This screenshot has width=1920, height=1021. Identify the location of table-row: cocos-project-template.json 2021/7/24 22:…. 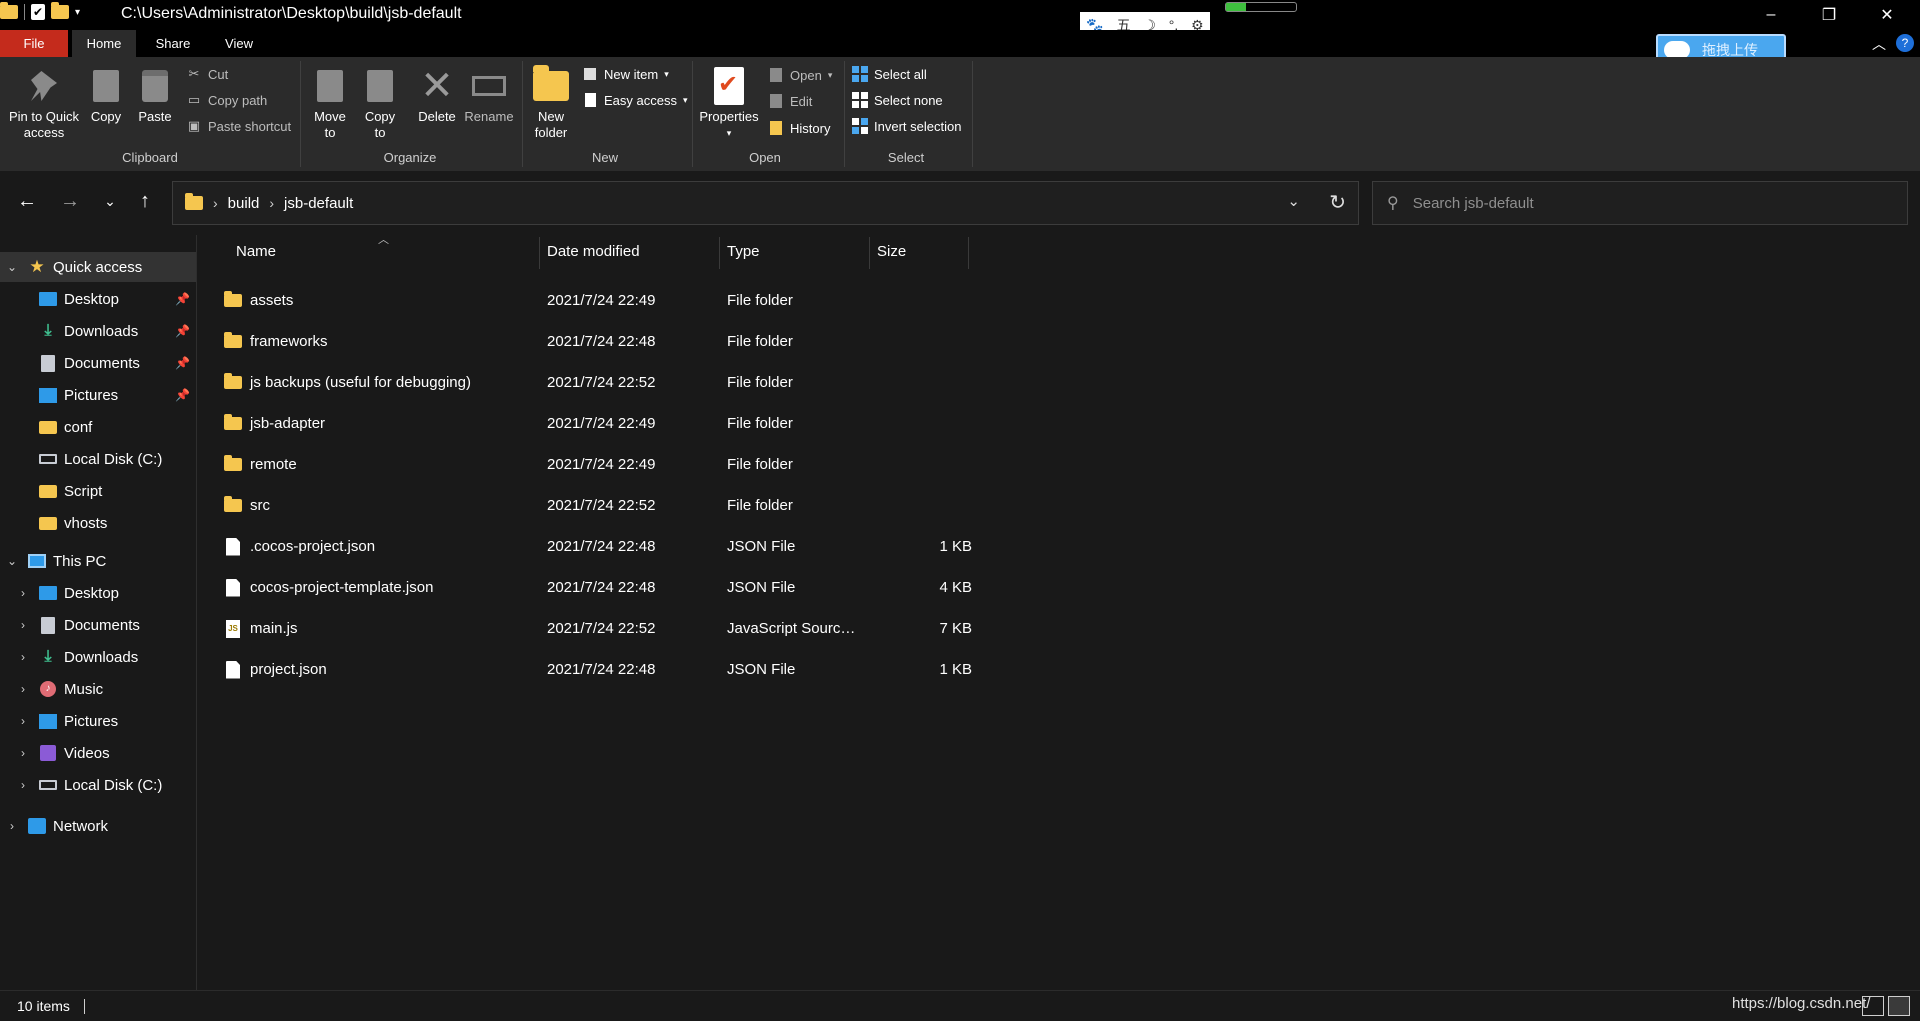
(689, 587).